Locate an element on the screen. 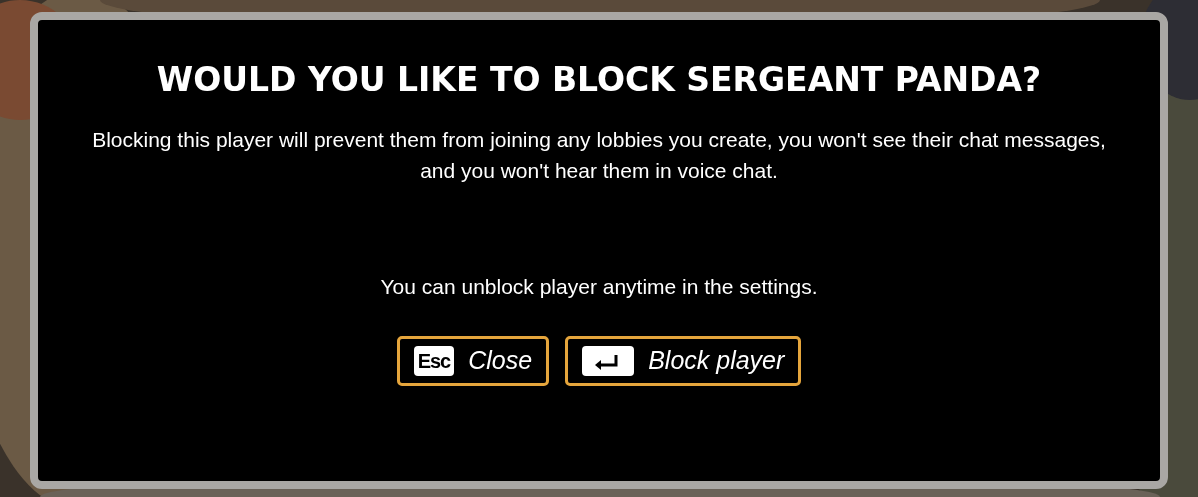 The width and height of the screenshot is (1198, 497). enter-key-icon is located at coordinates (608, 361).